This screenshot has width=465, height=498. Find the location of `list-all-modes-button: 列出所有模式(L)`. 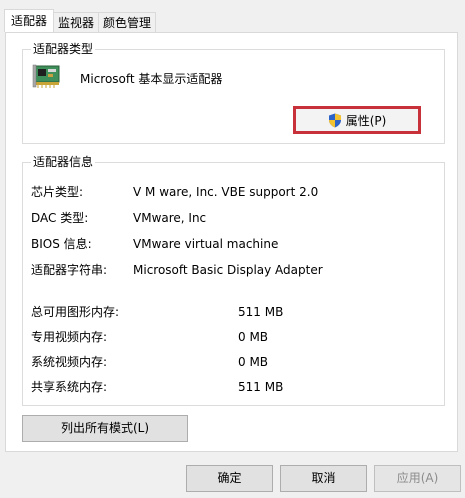

list-all-modes-button: 列出所有模式(L) is located at coordinates (105, 428).